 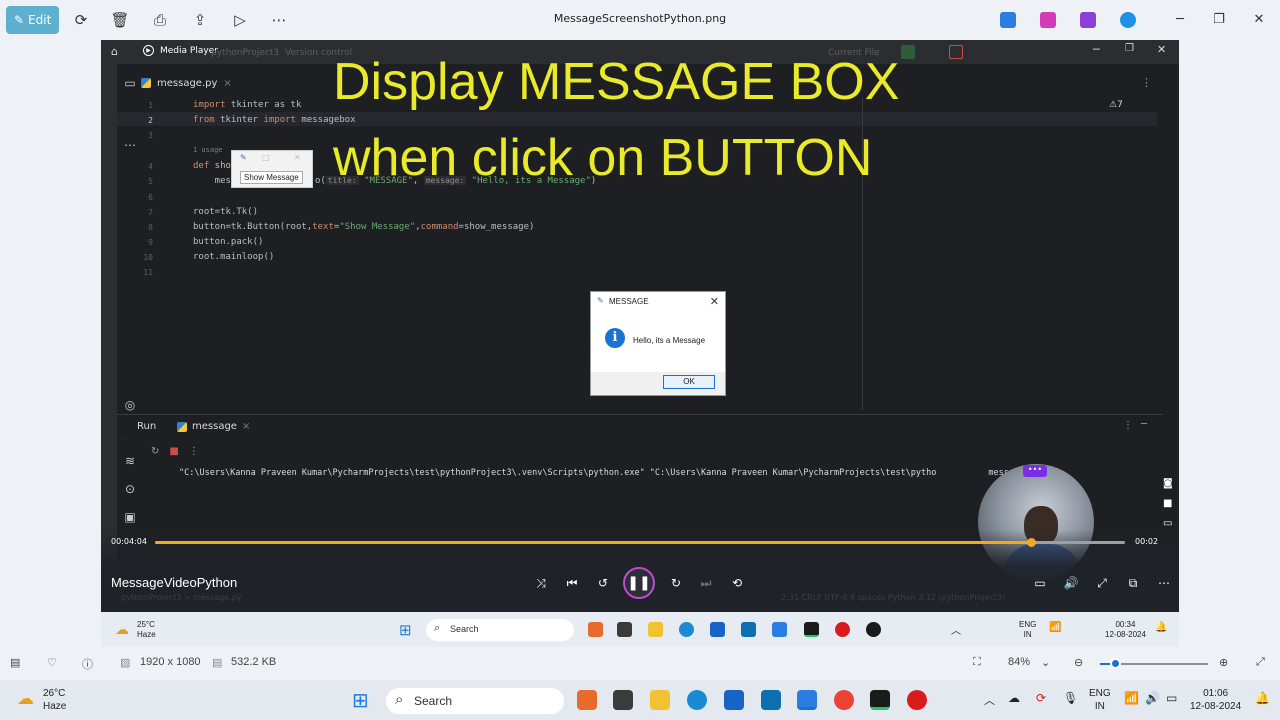 What do you see at coordinates (297, 157) in the screenshot?
I see `mini-close-icon: ✕` at bounding box center [297, 157].